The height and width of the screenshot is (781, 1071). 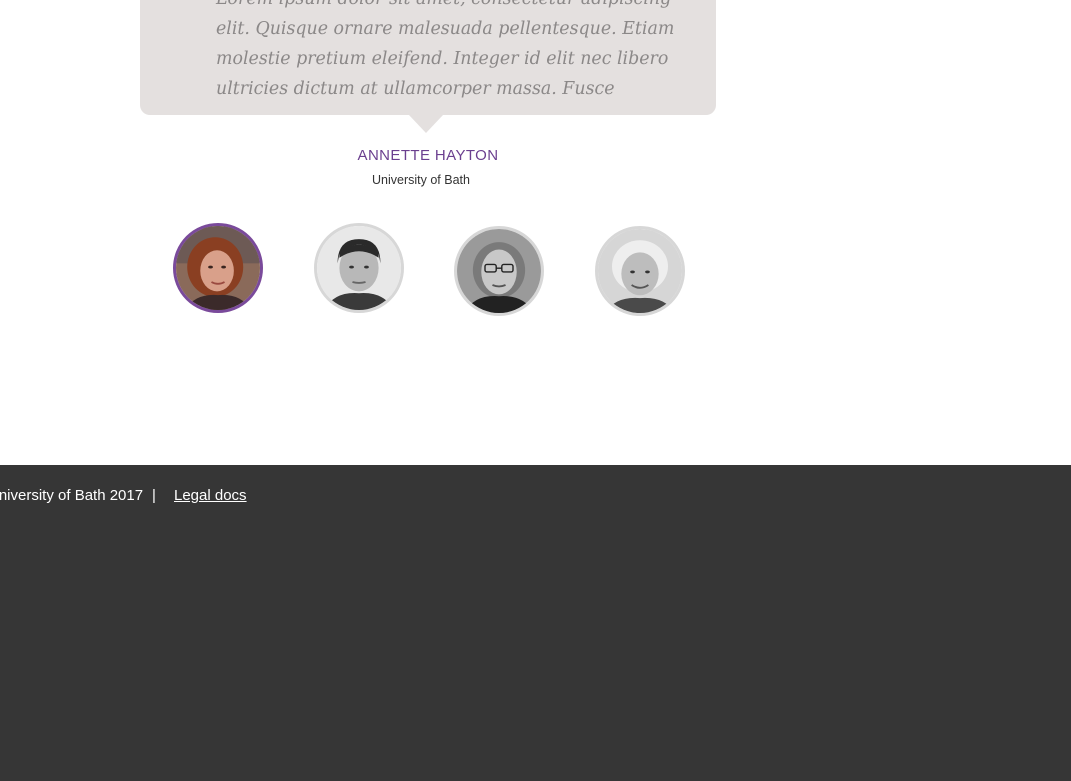 What do you see at coordinates (210, 495) in the screenshot?
I see `legal-docs-link: Legal docs` at bounding box center [210, 495].